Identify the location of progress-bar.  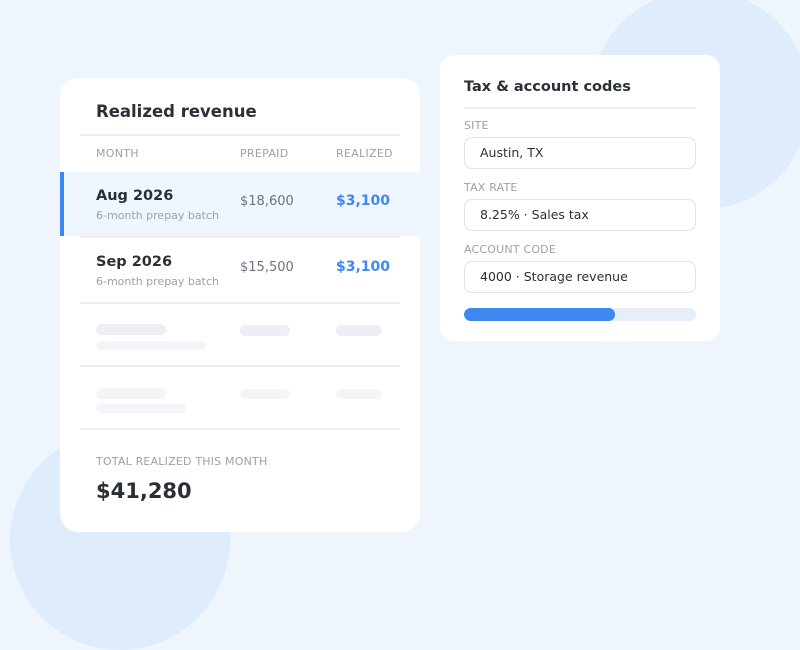
(580, 314).